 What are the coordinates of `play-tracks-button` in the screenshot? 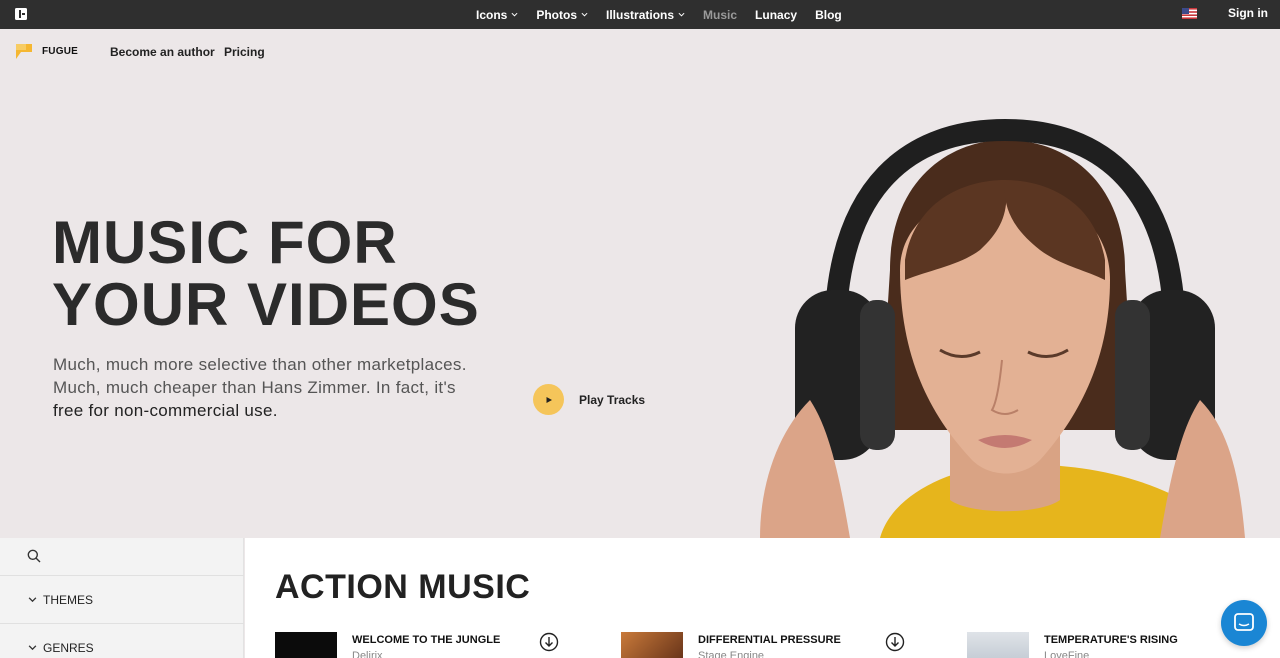 It's located at (548, 399).